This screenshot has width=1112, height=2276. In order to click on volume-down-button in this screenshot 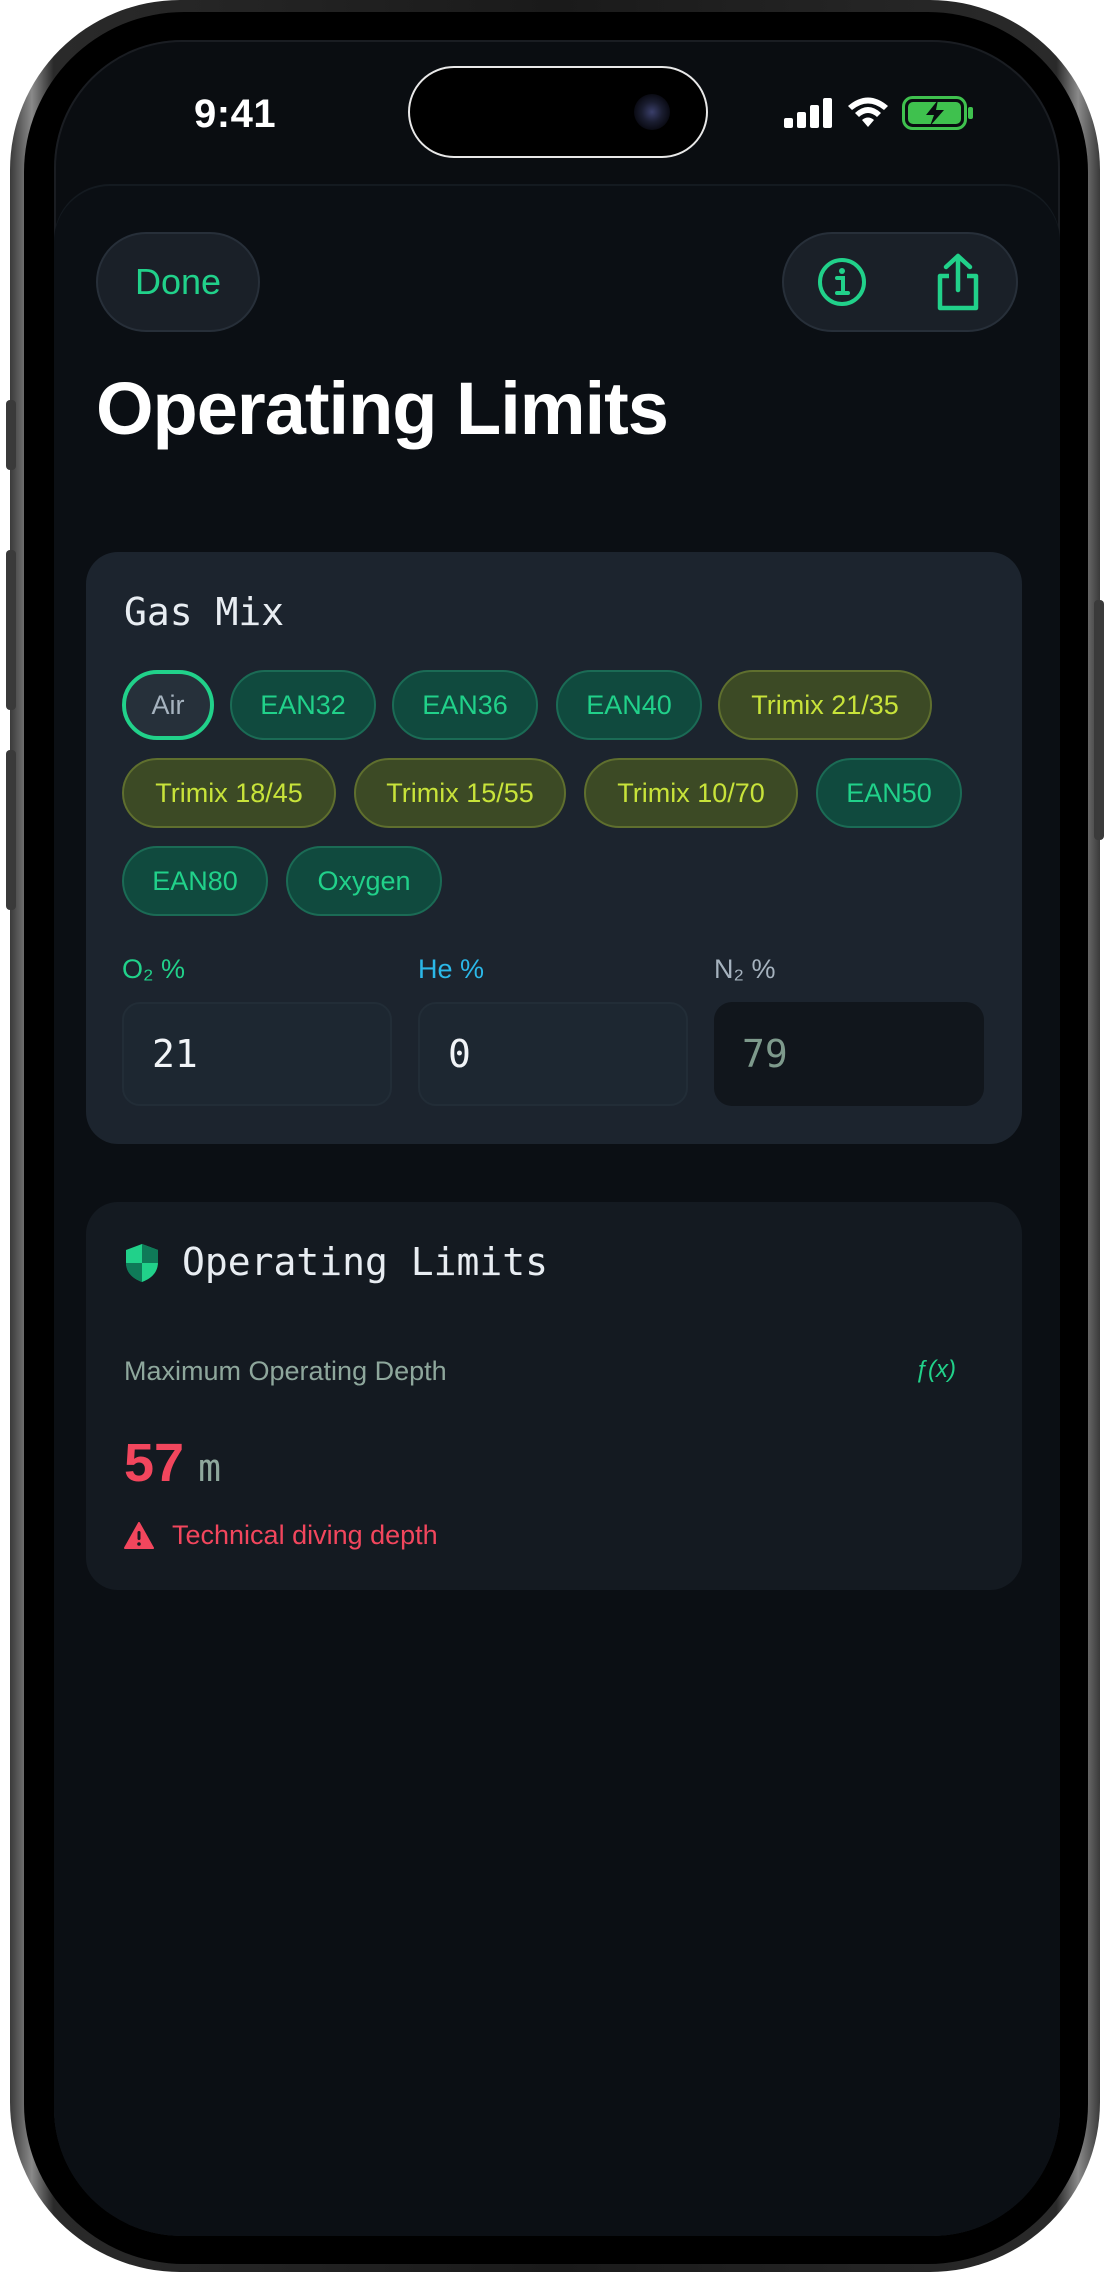, I will do `click(11, 830)`.